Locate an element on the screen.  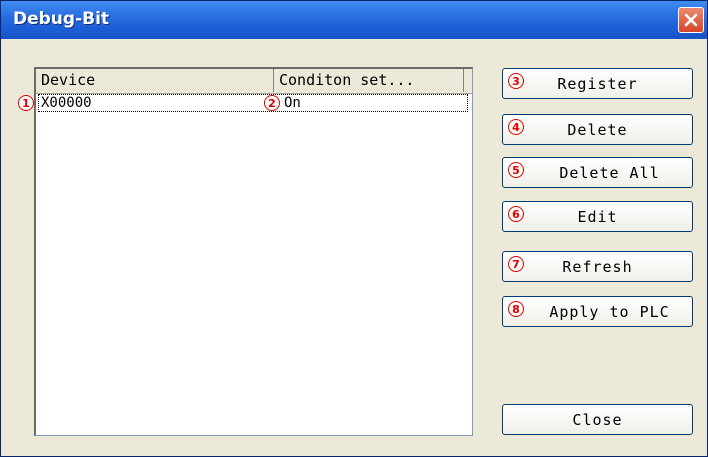
column-header-device: Device is located at coordinates (155, 80).